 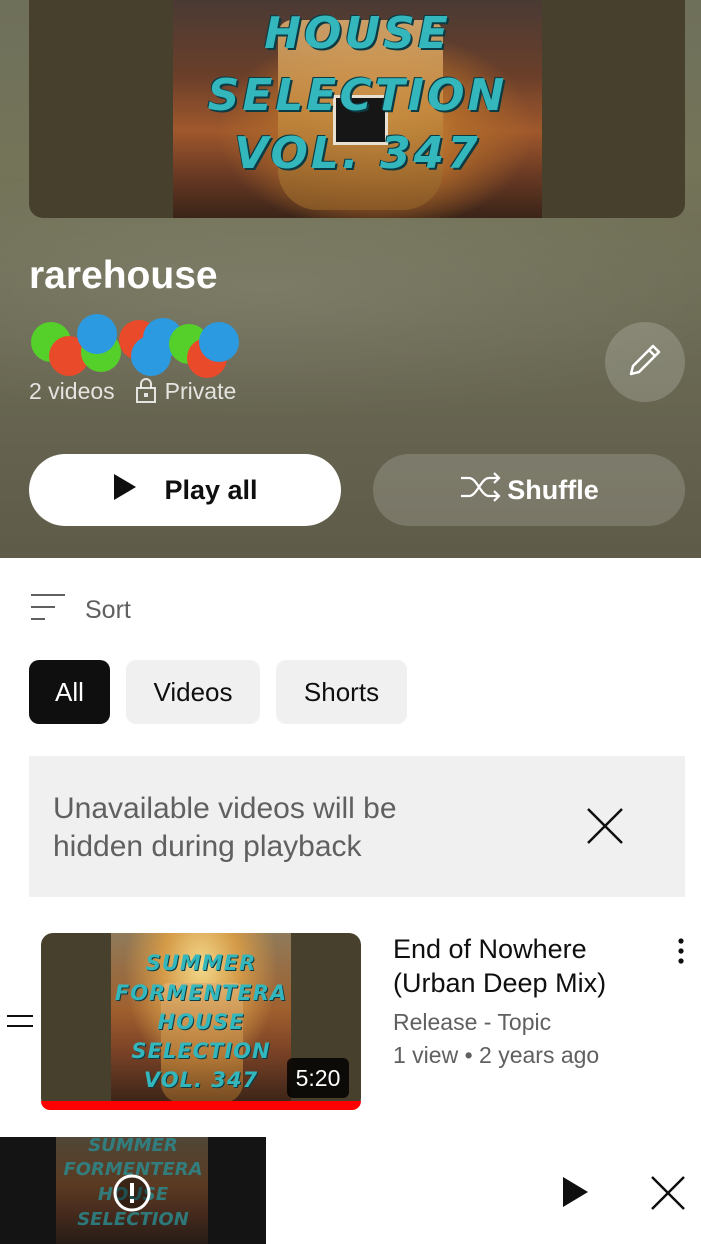 I want to click on edit-playlist-button, so click(x=645, y=362).